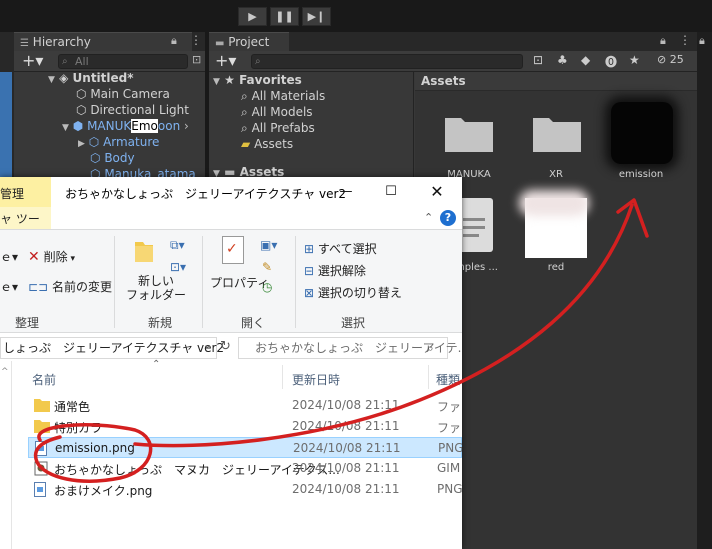  Describe the element at coordinates (93, 453) in the screenshot. I see `annotation-circle` at that location.